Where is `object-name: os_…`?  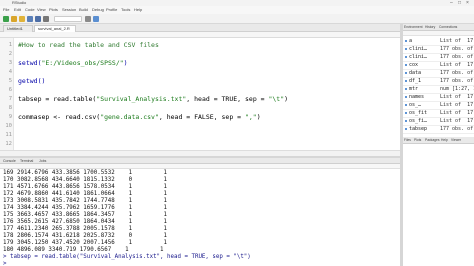 object-name: os_… is located at coordinates (415, 105).